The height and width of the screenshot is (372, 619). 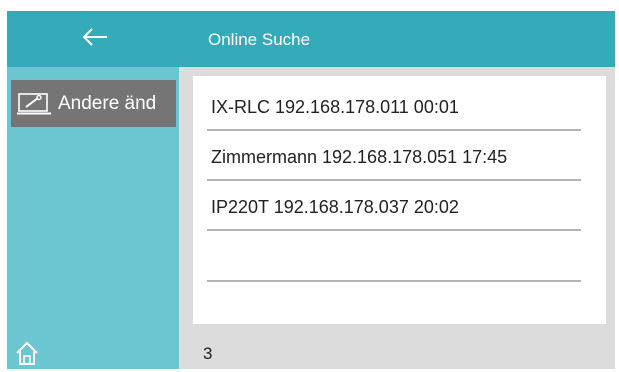 I want to click on list-item-text: IX-RLC 192.168.178.011 00:01, so click(x=335, y=107).